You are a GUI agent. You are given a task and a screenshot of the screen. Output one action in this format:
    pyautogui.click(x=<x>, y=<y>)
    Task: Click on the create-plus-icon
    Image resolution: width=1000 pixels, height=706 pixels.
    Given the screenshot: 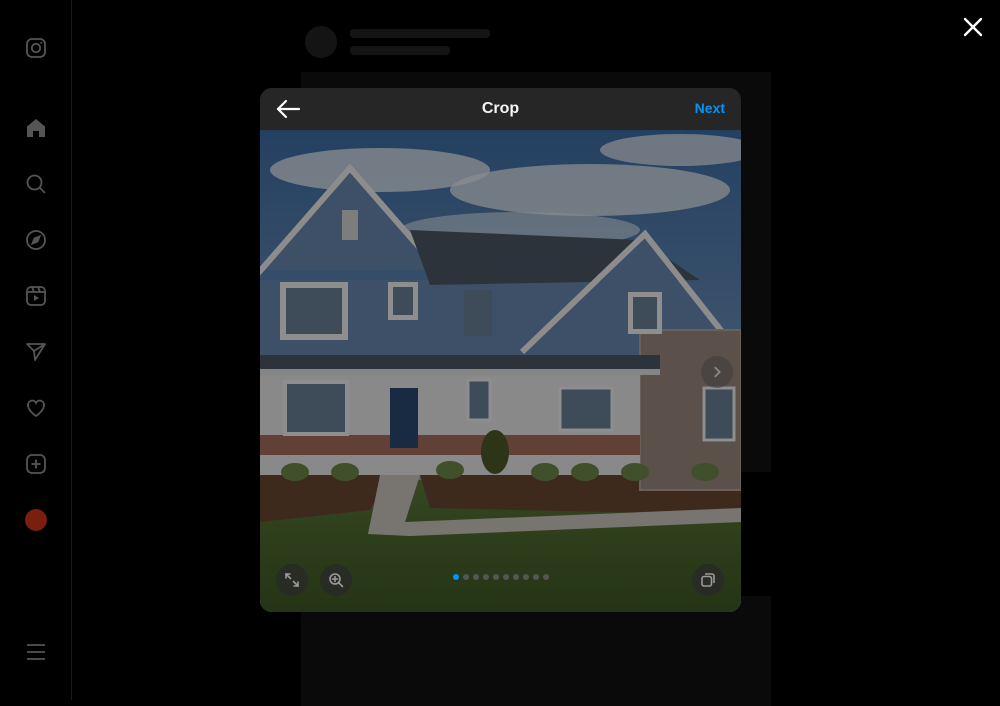 What is the action you would take?
    pyautogui.click(x=36, y=464)
    